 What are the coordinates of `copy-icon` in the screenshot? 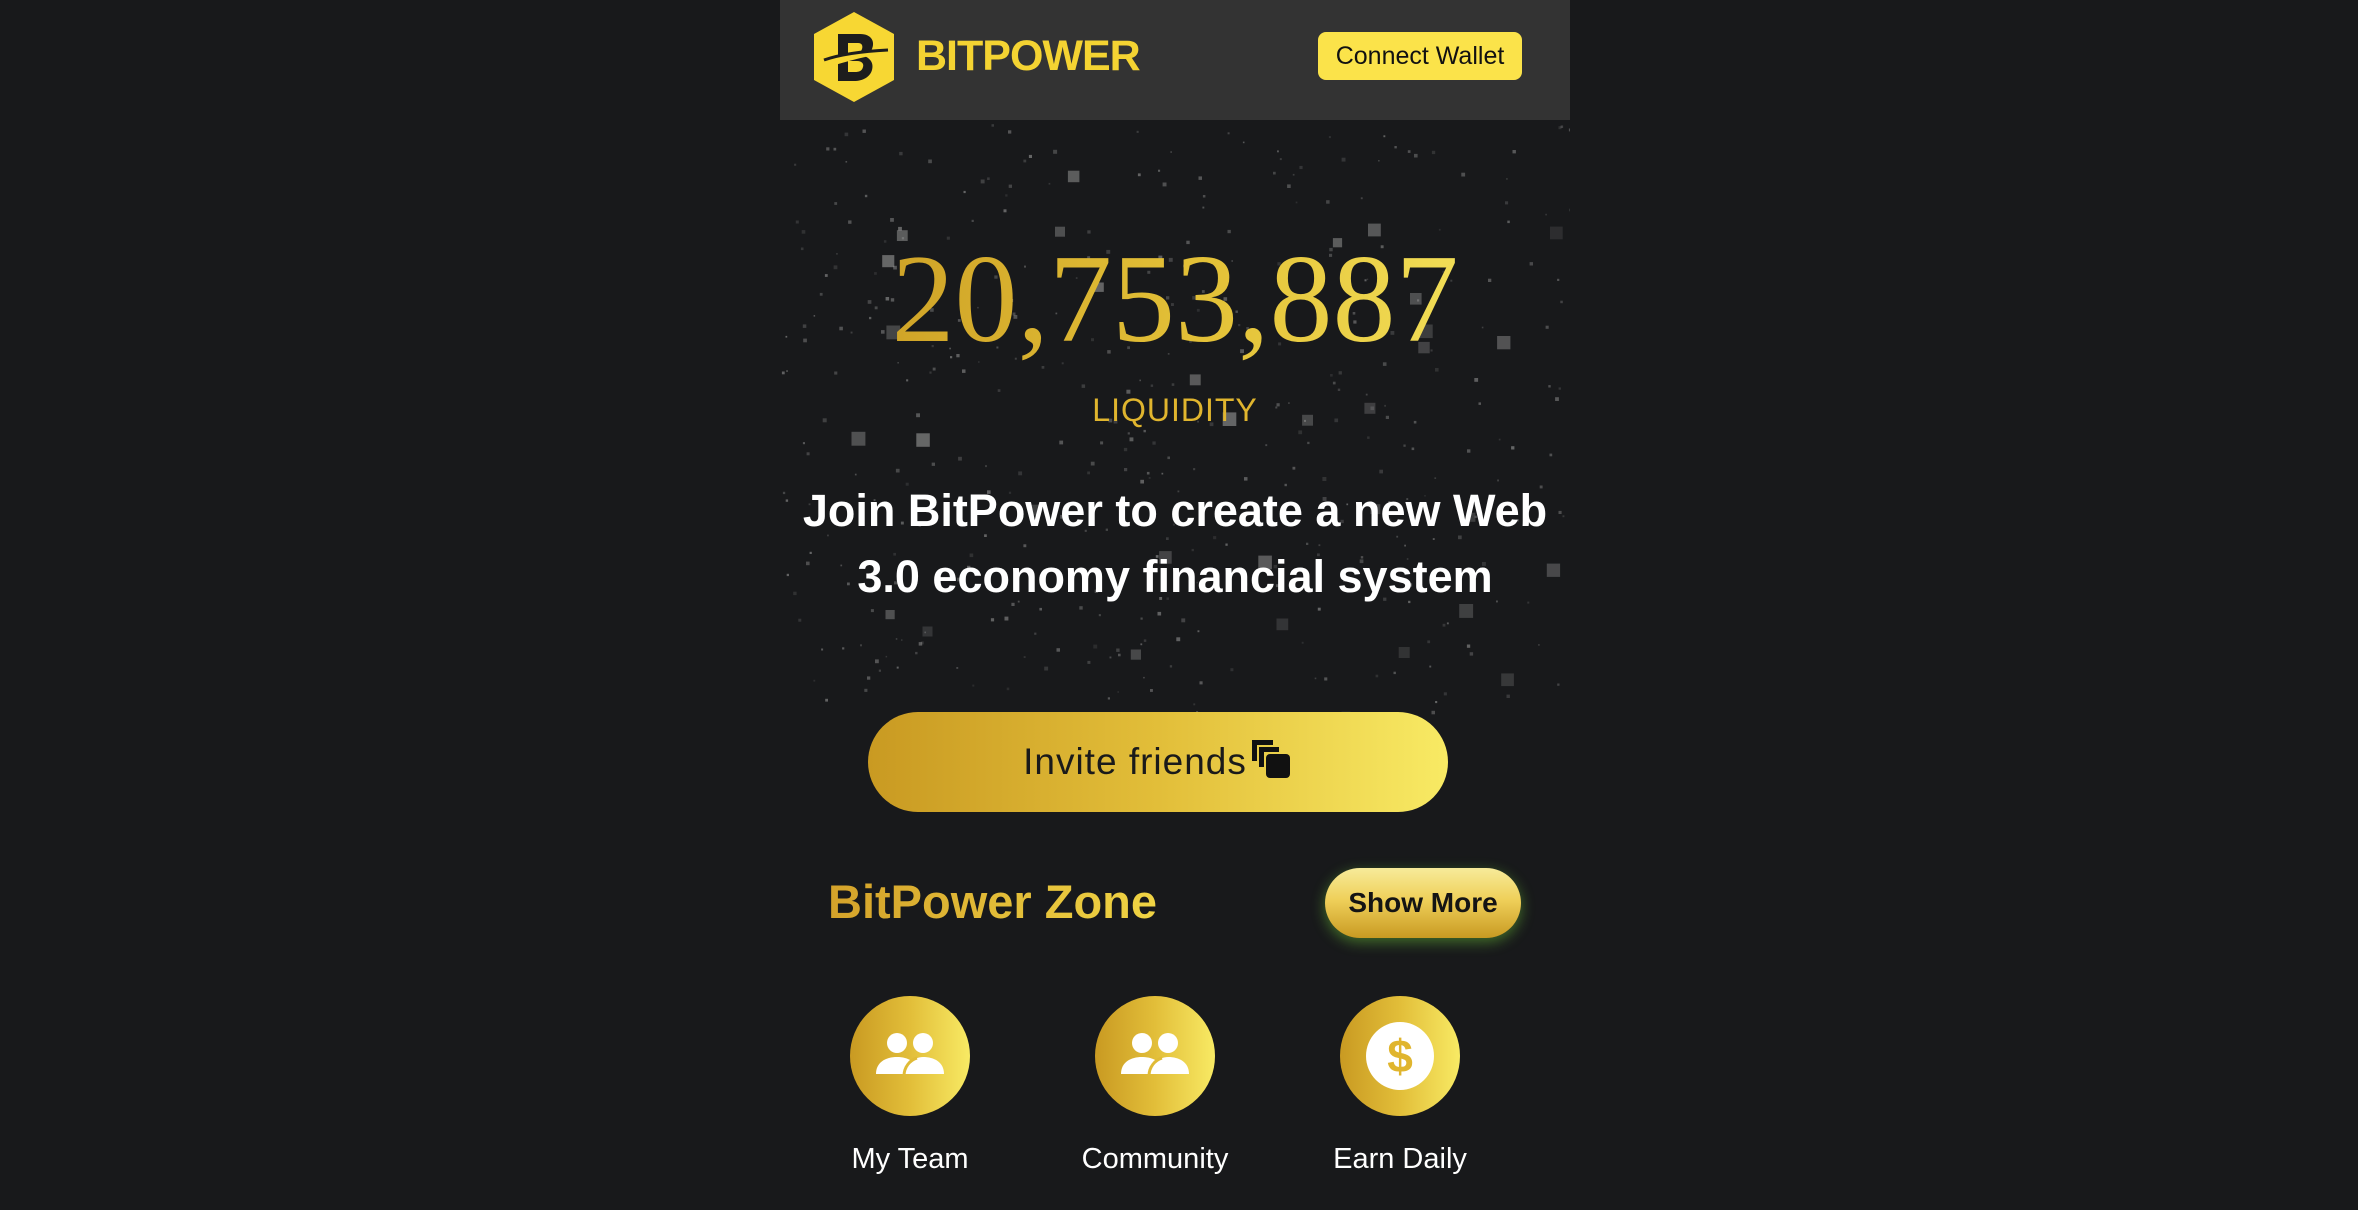 It's located at (1271, 759).